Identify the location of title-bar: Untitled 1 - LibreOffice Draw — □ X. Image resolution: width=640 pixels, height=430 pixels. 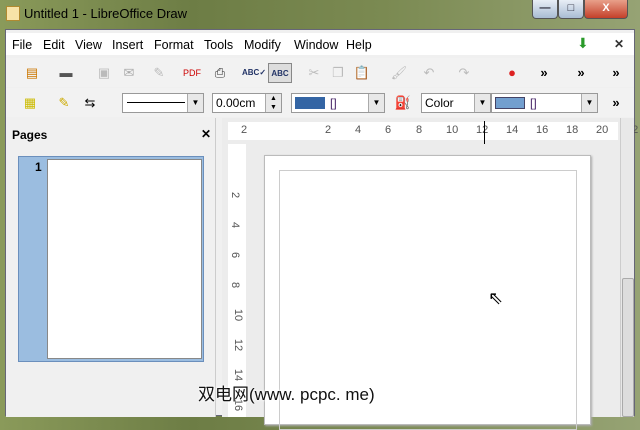
(320, 15).